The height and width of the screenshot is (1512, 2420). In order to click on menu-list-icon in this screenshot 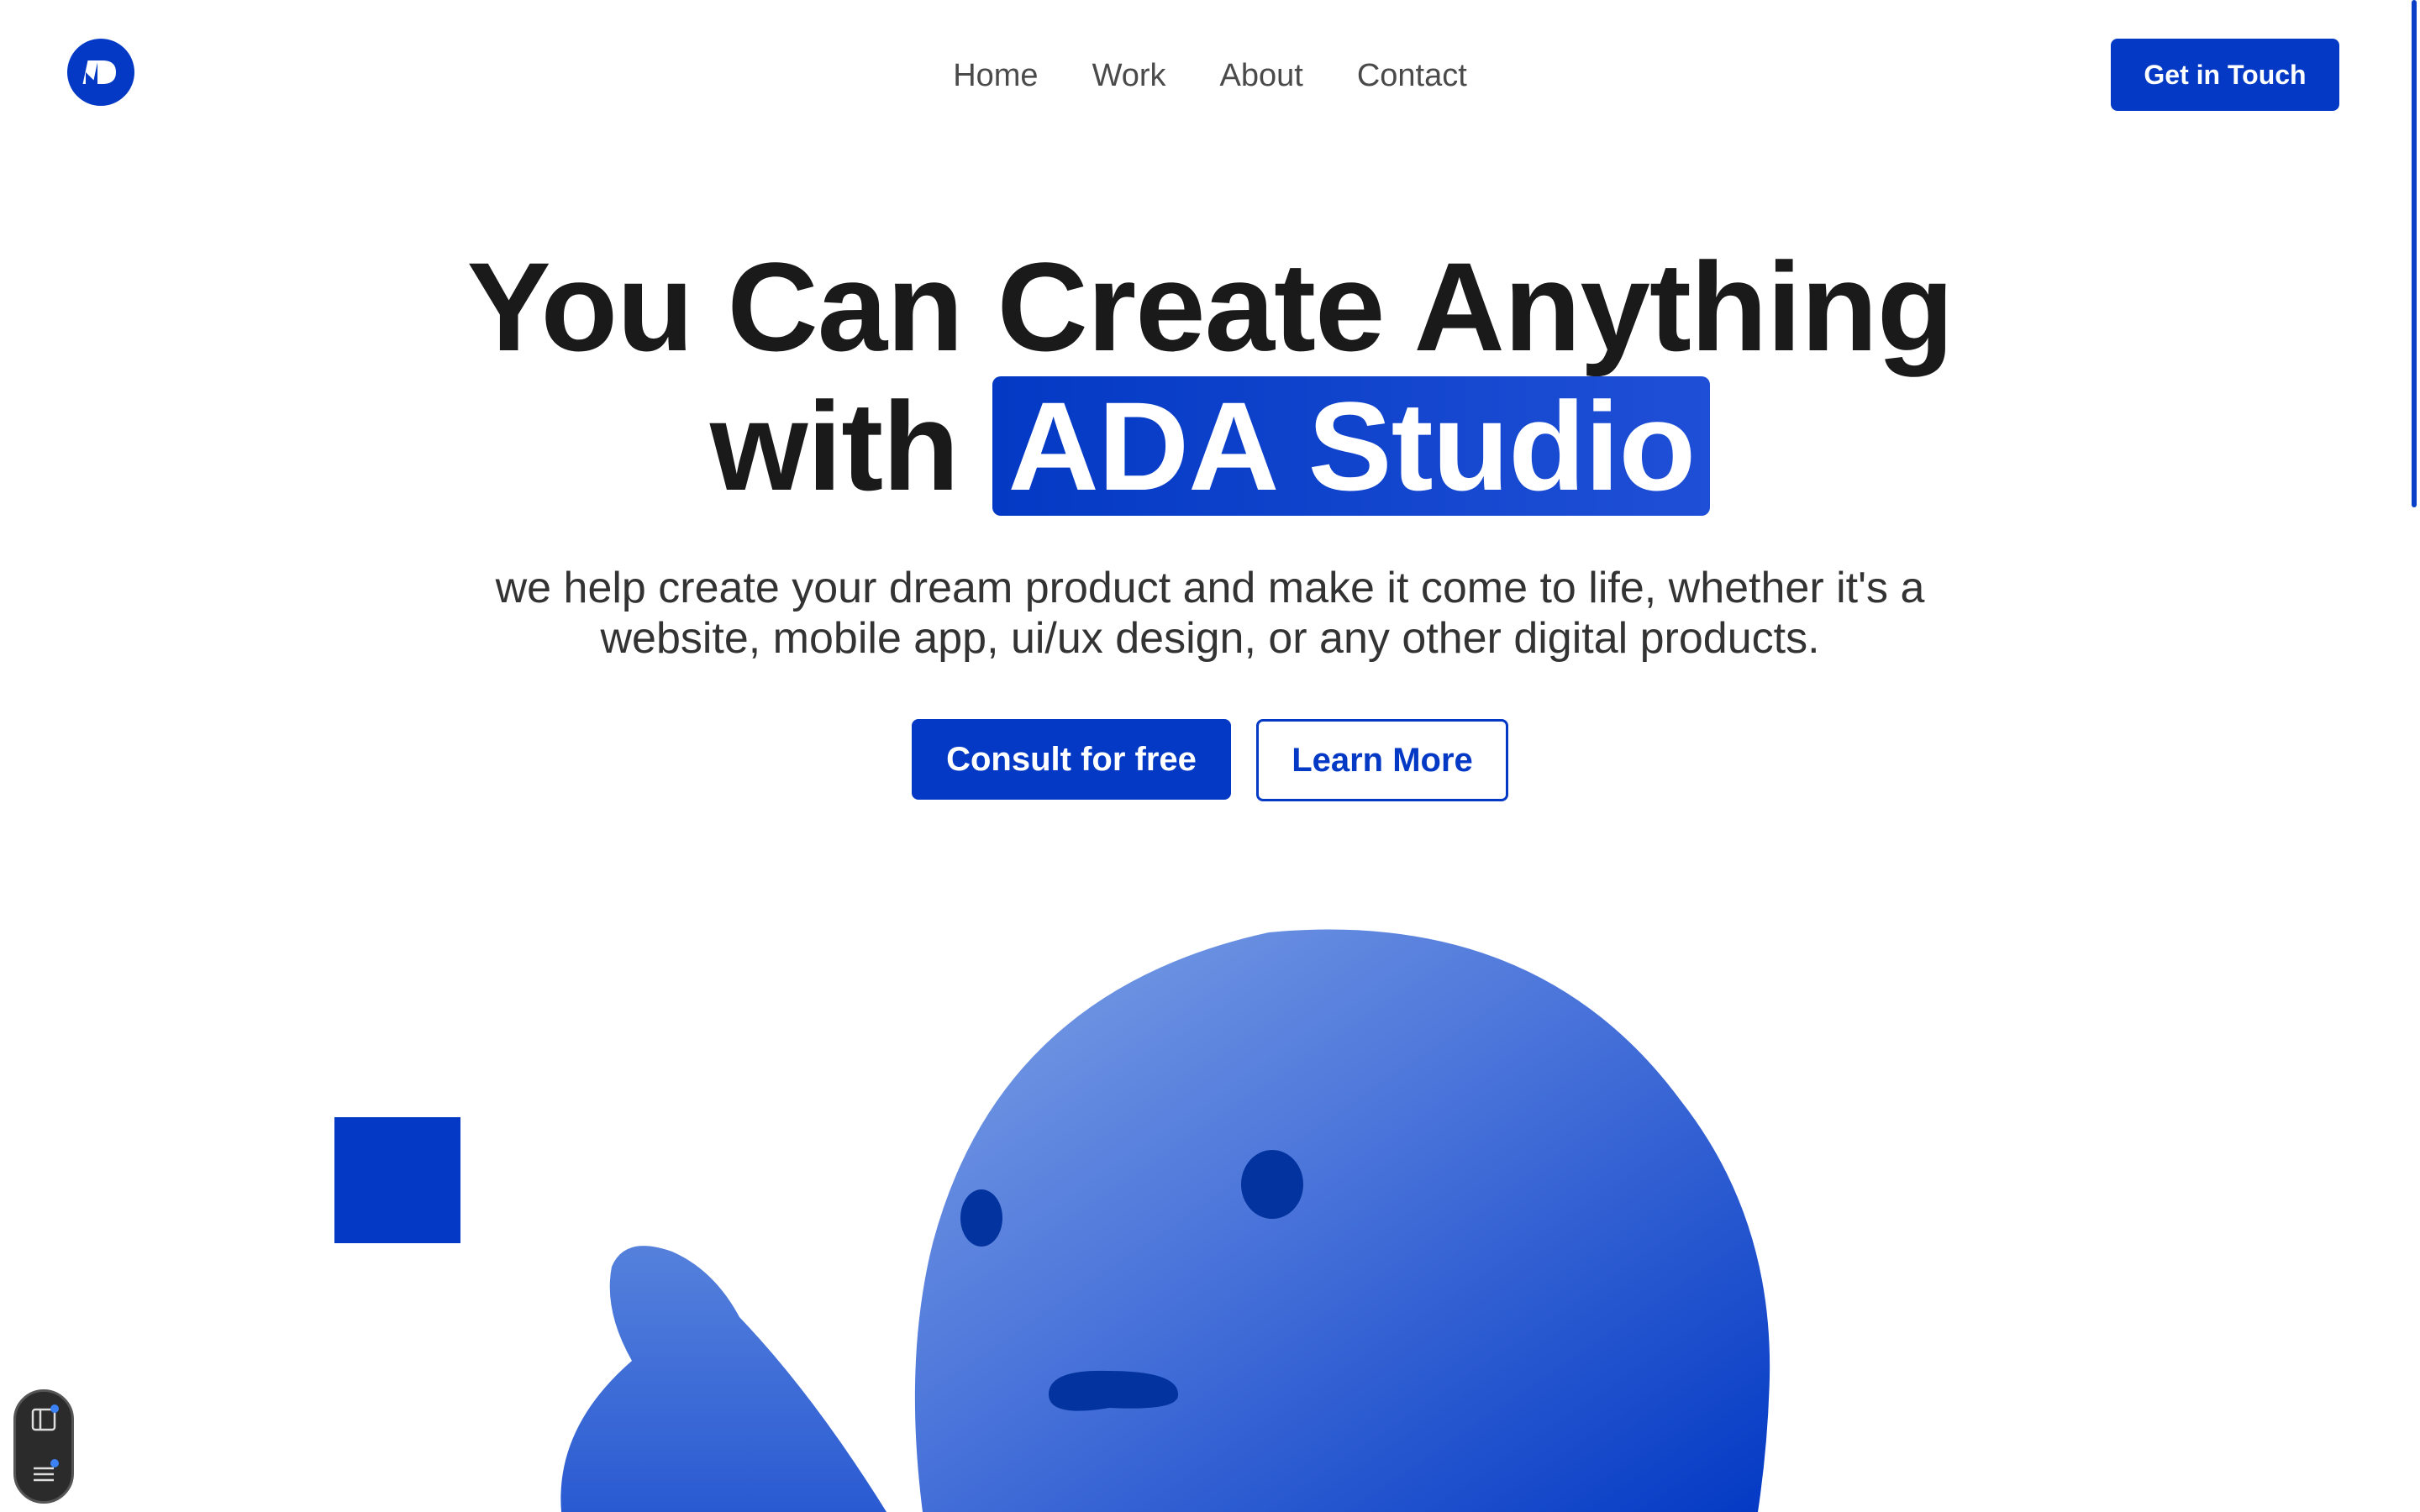, I will do `click(43, 1474)`.